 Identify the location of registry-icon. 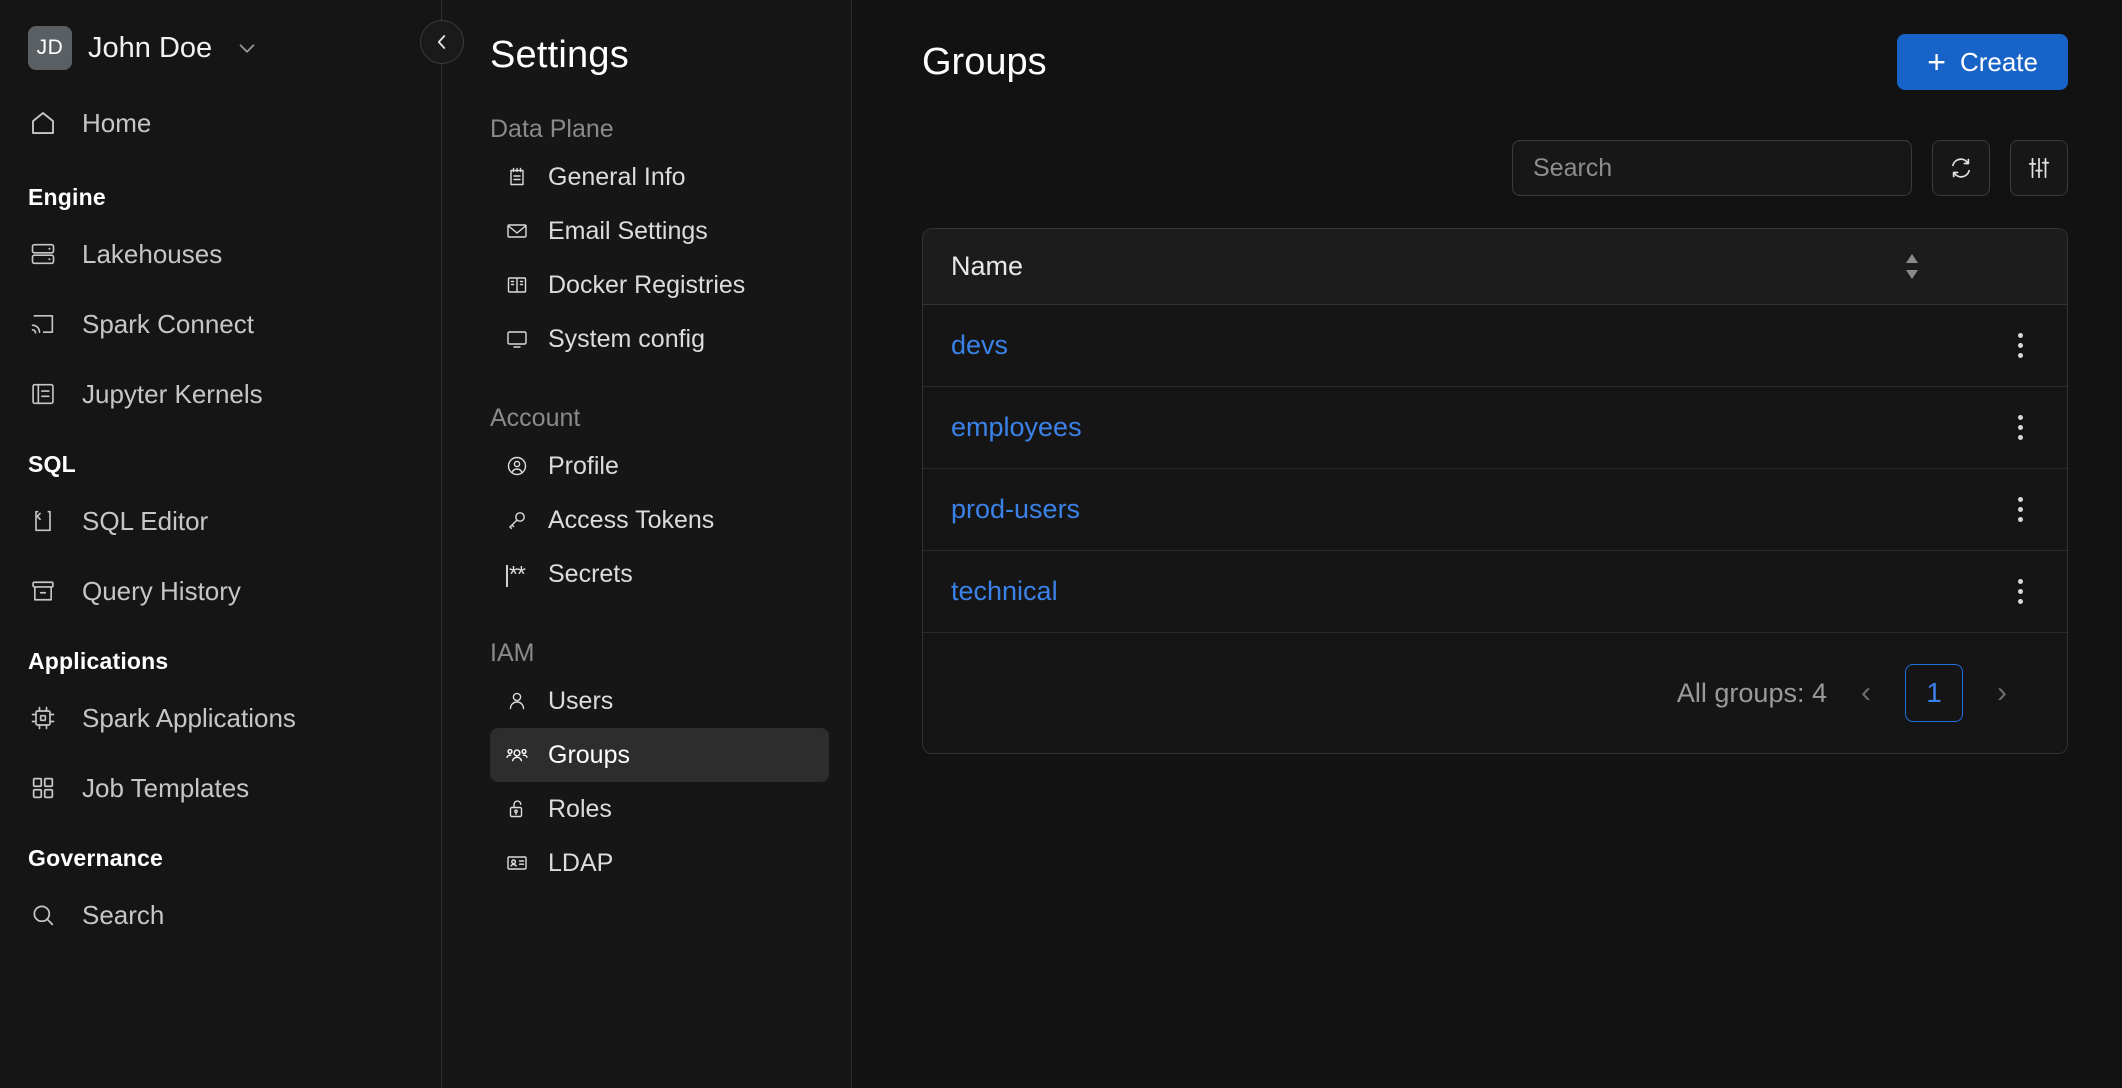
(517, 285).